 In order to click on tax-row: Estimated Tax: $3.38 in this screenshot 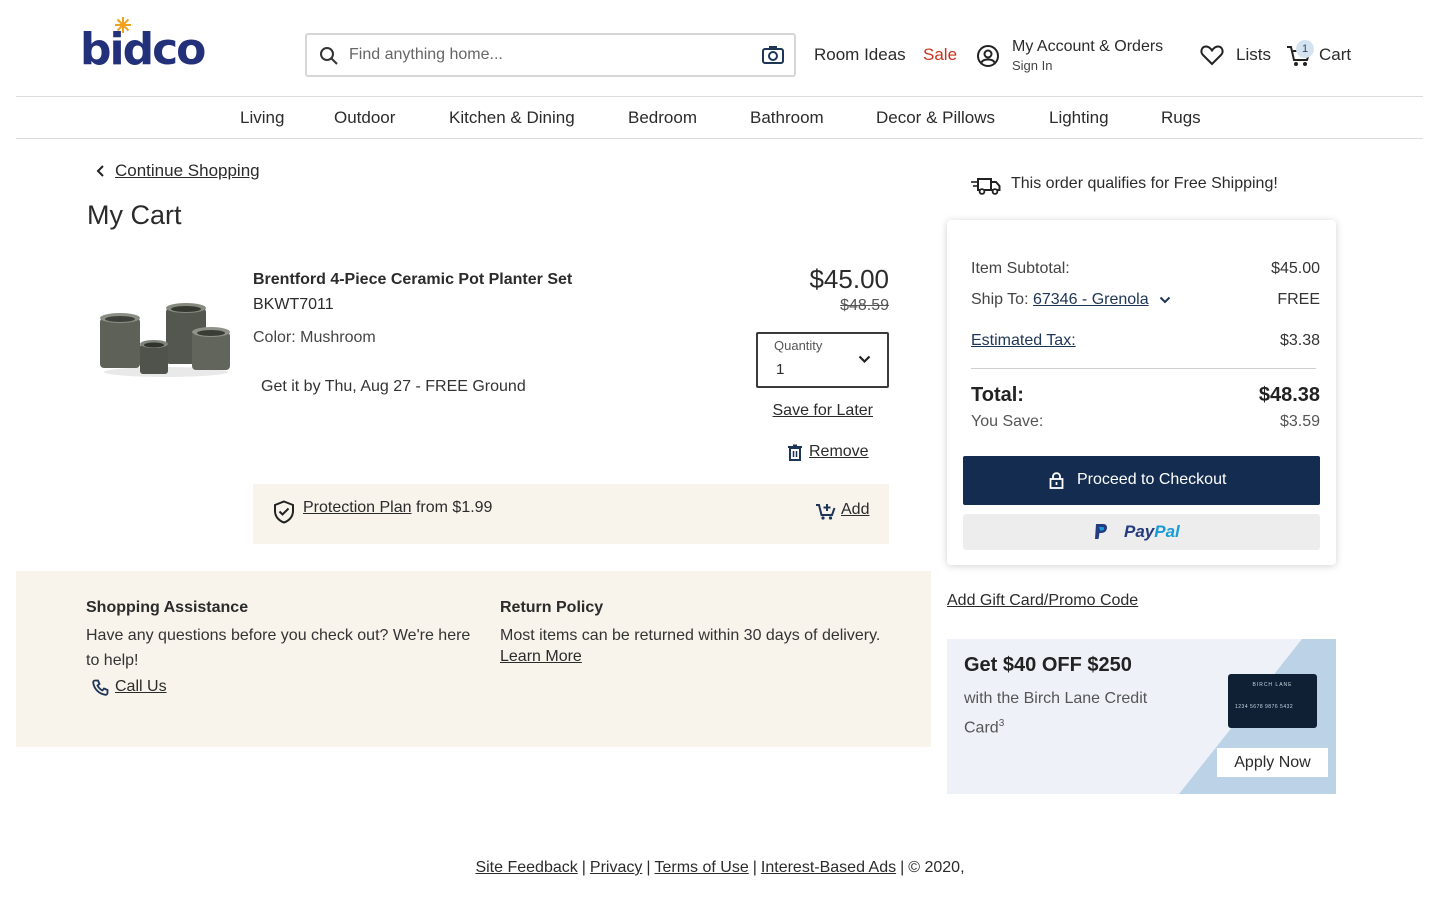, I will do `click(1145, 341)`.